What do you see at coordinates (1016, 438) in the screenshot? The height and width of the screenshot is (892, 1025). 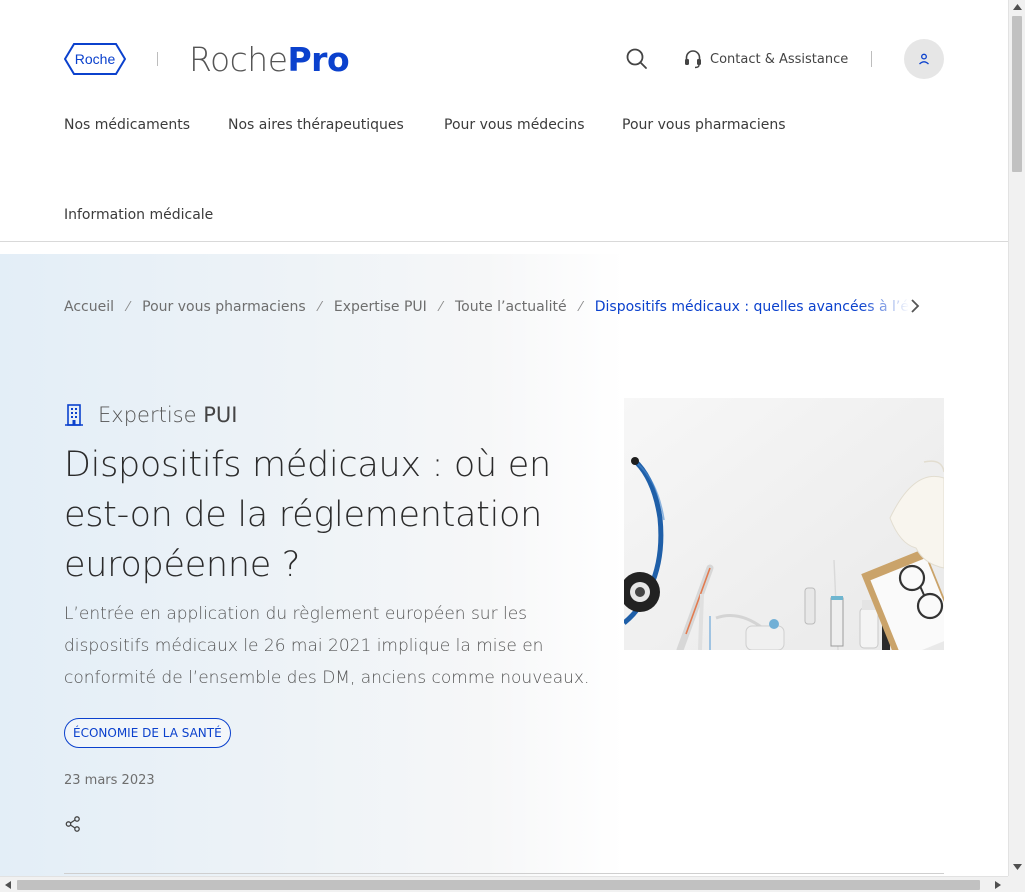 I see `vertical-scrollbar` at bounding box center [1016, 438].